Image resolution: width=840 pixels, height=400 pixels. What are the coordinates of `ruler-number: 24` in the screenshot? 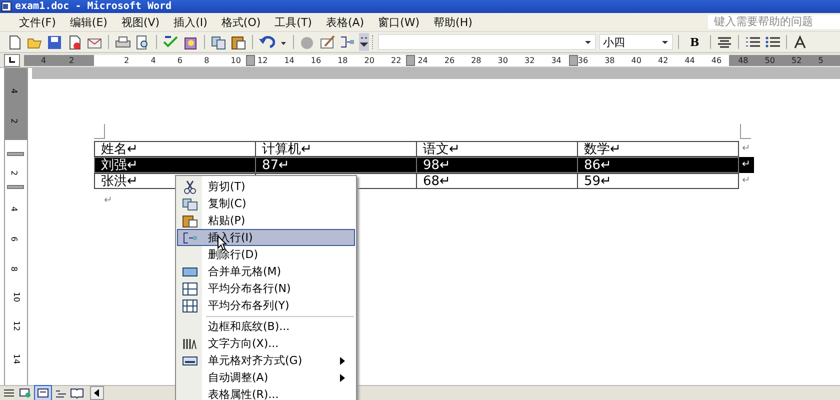 It's located at (423, 60).